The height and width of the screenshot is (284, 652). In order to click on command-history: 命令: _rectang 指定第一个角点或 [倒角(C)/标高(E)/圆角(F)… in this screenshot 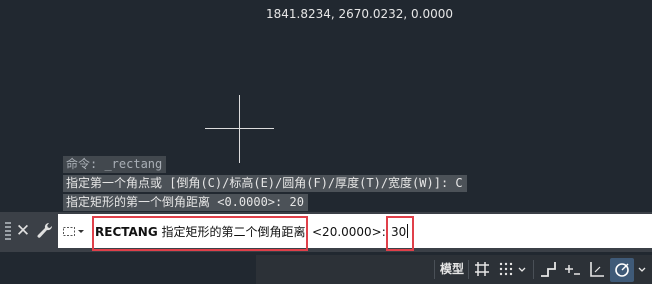, I will do `click(265, 182)`.